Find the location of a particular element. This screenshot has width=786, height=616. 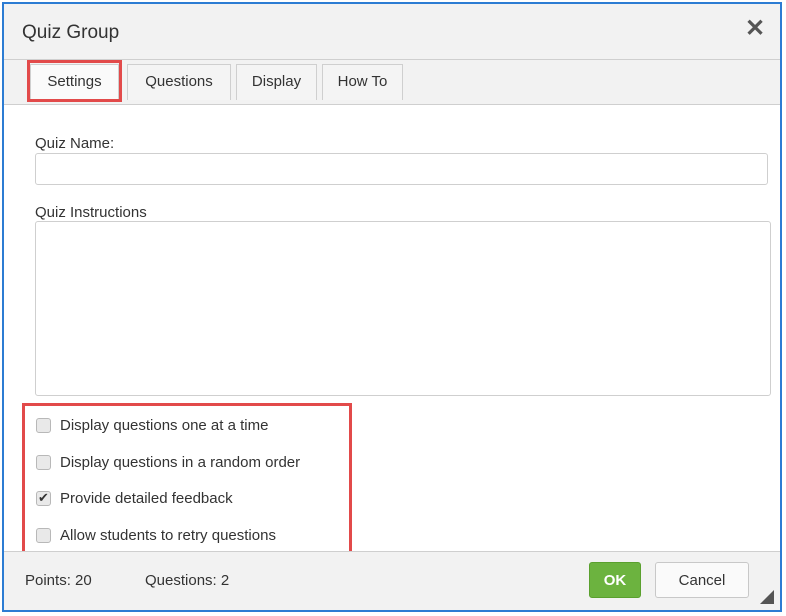

option-retry-questions: Allow students to retry questions is located at coordinates (156, 535).